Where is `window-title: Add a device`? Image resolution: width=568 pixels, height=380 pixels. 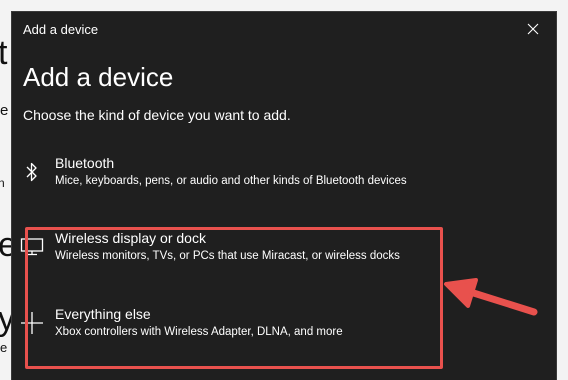
window-title: Add a device is located at coordinates (61, 29).